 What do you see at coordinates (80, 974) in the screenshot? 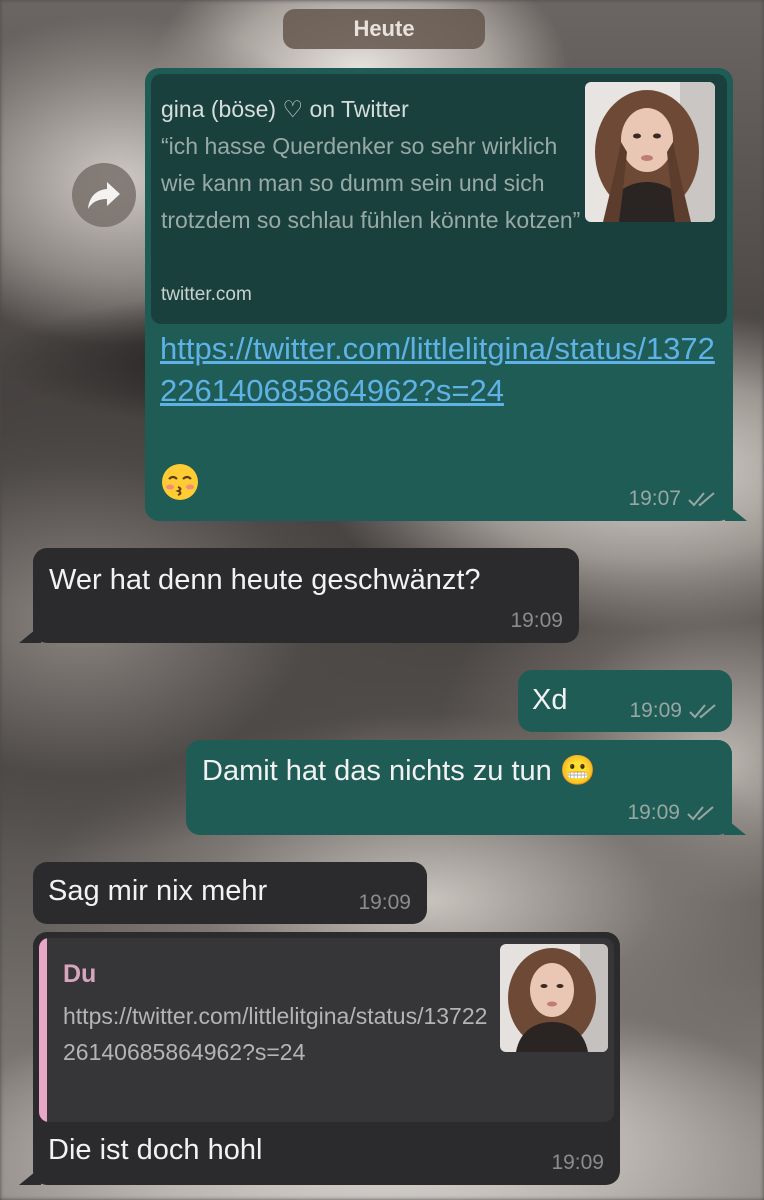
I see `quoted-author: Du` at bounding box center [80, 974].